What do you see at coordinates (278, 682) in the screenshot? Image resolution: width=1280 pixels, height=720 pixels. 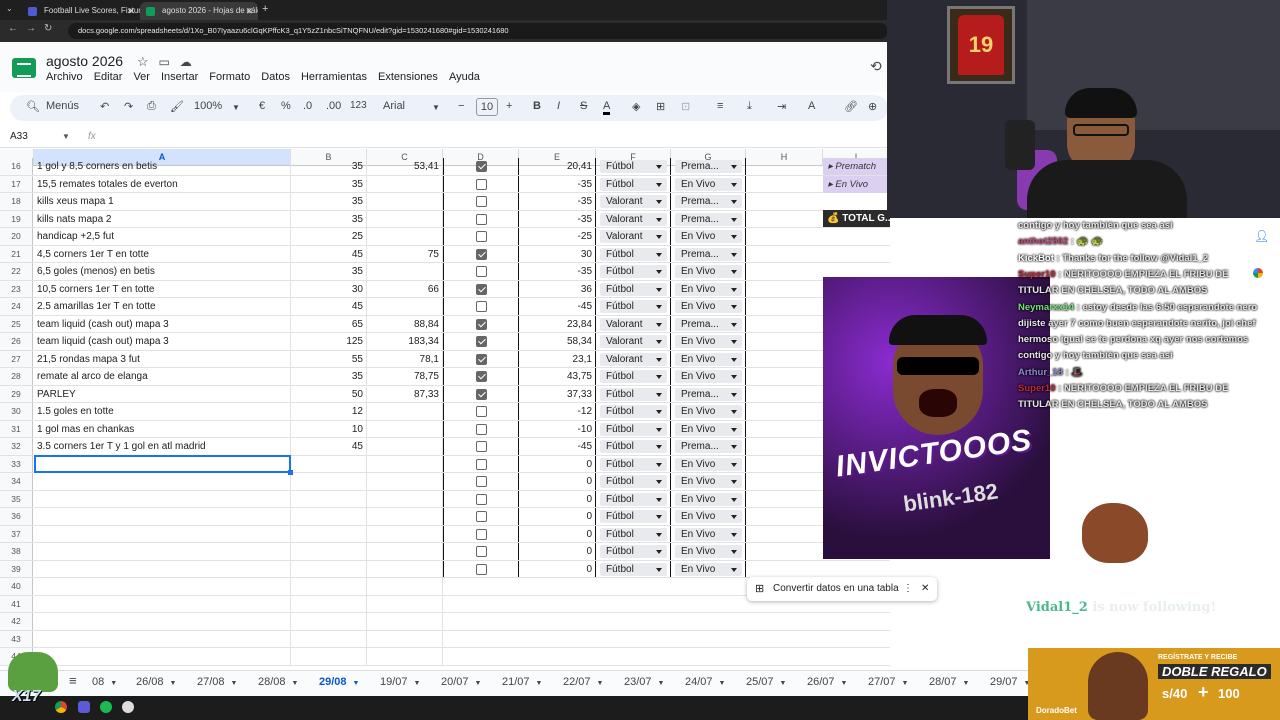 I see `sheet-tab: 28/08 ▼` at bounding box center [278, 682].